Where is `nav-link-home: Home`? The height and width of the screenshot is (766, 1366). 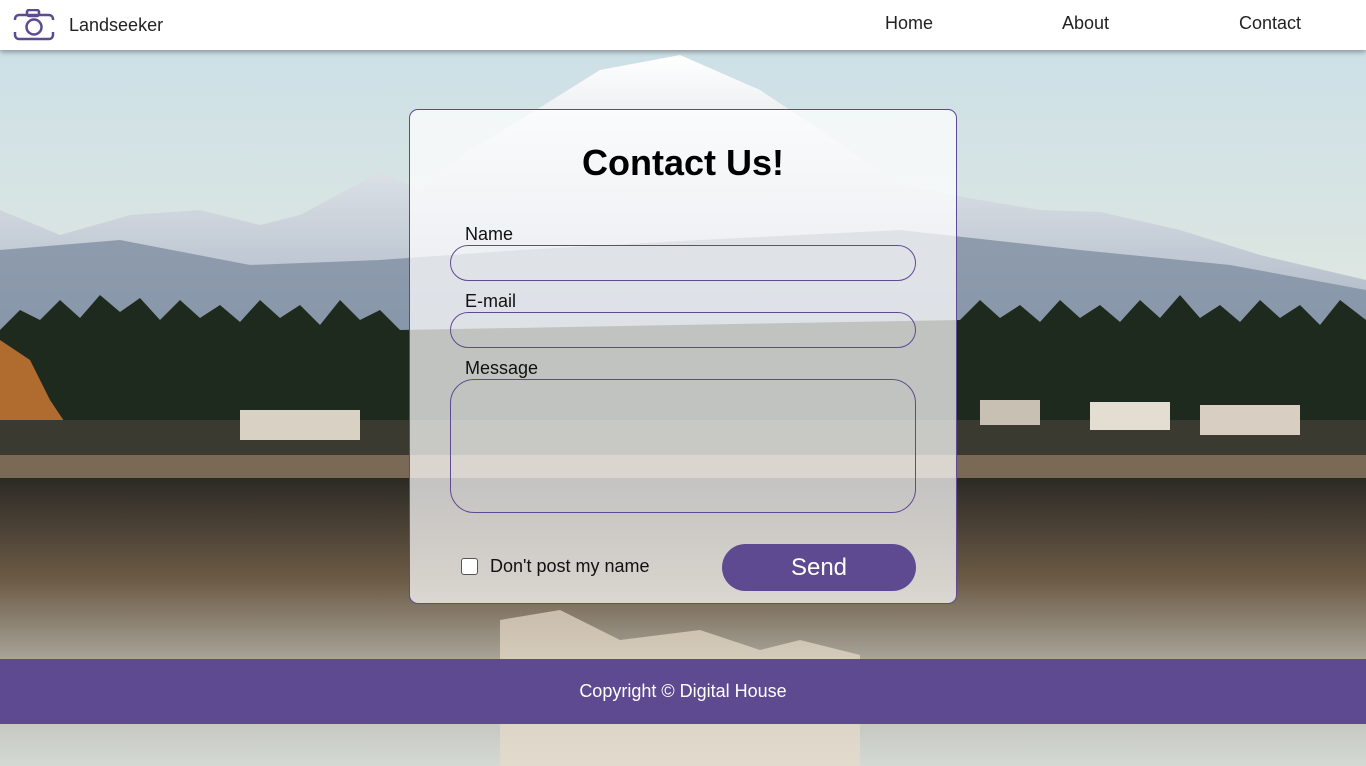
nav-link-home: Home is located at coordinates (909, 23).